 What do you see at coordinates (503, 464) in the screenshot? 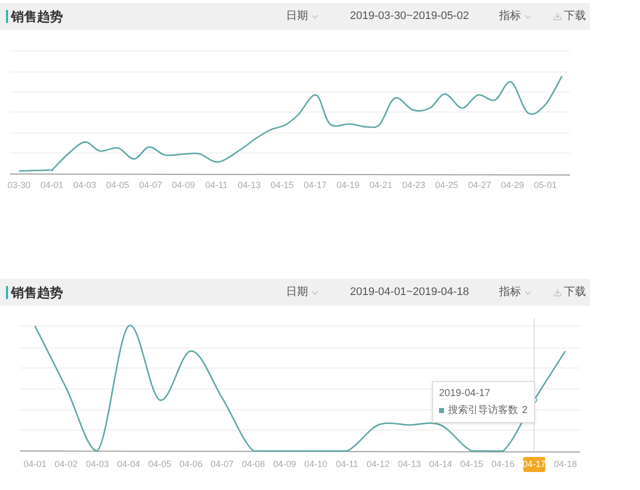
I see `axis-label: 04-16` at bounding box center [503, 464].